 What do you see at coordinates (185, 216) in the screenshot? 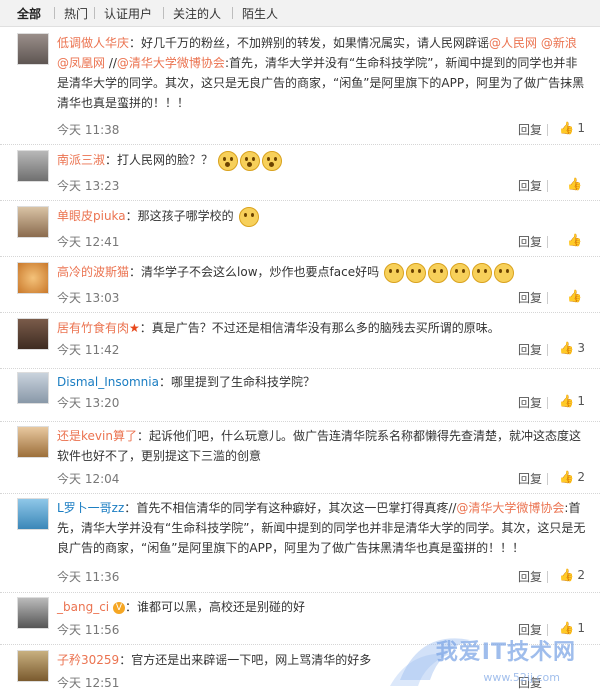
I see `comment-text: 那这孩子哪学校的` at bounding box center [185, 216].